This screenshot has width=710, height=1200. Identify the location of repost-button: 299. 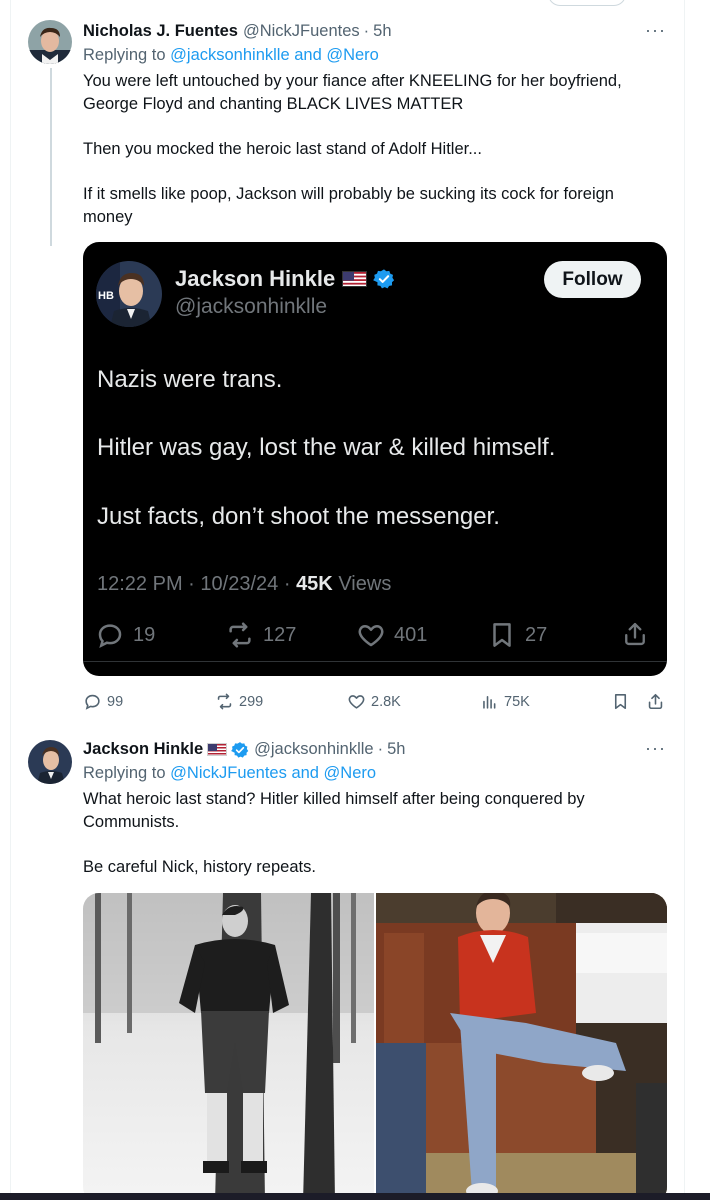
(239, 701).